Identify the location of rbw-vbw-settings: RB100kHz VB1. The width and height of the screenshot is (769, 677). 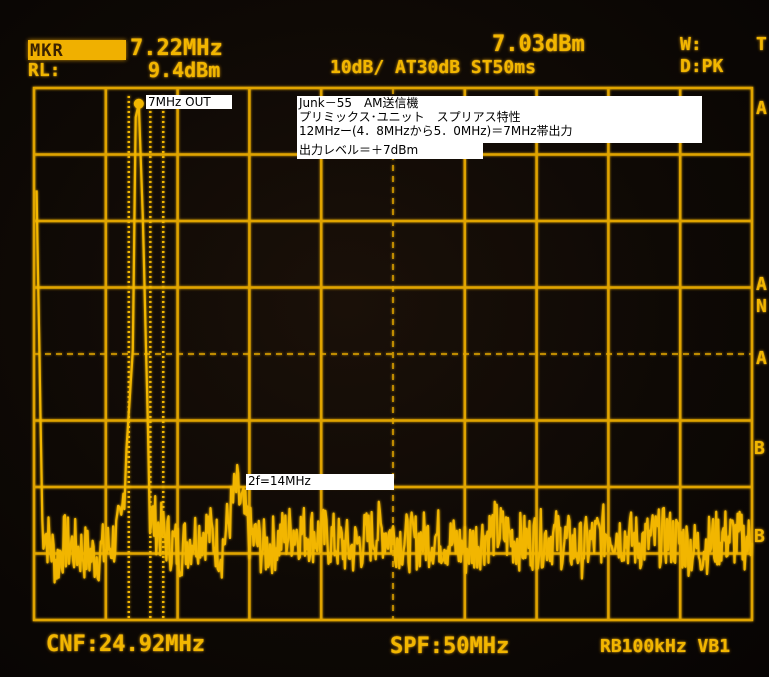
(665, 646).